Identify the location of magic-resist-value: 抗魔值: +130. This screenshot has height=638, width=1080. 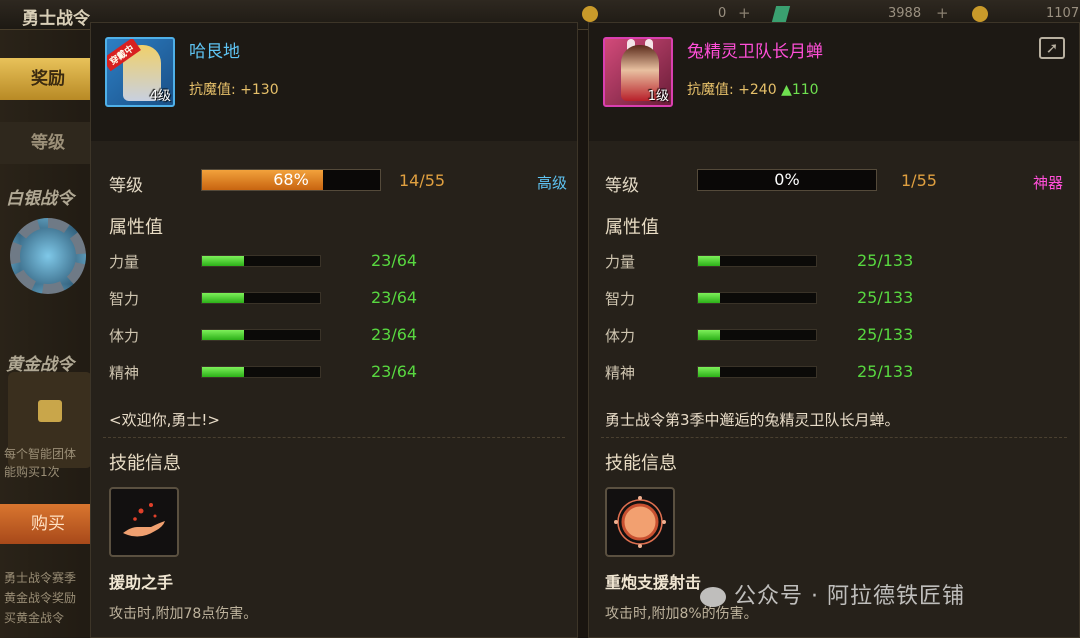
(234, 90).